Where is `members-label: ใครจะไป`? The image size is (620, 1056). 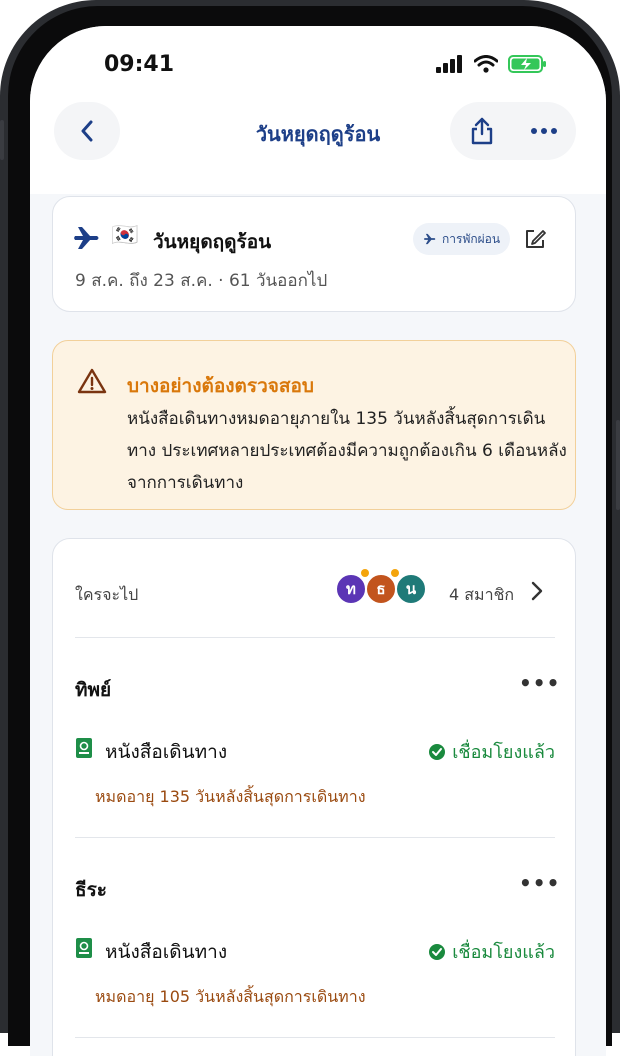 members-label: ใครจะไป is located at coordinates (107, 594).